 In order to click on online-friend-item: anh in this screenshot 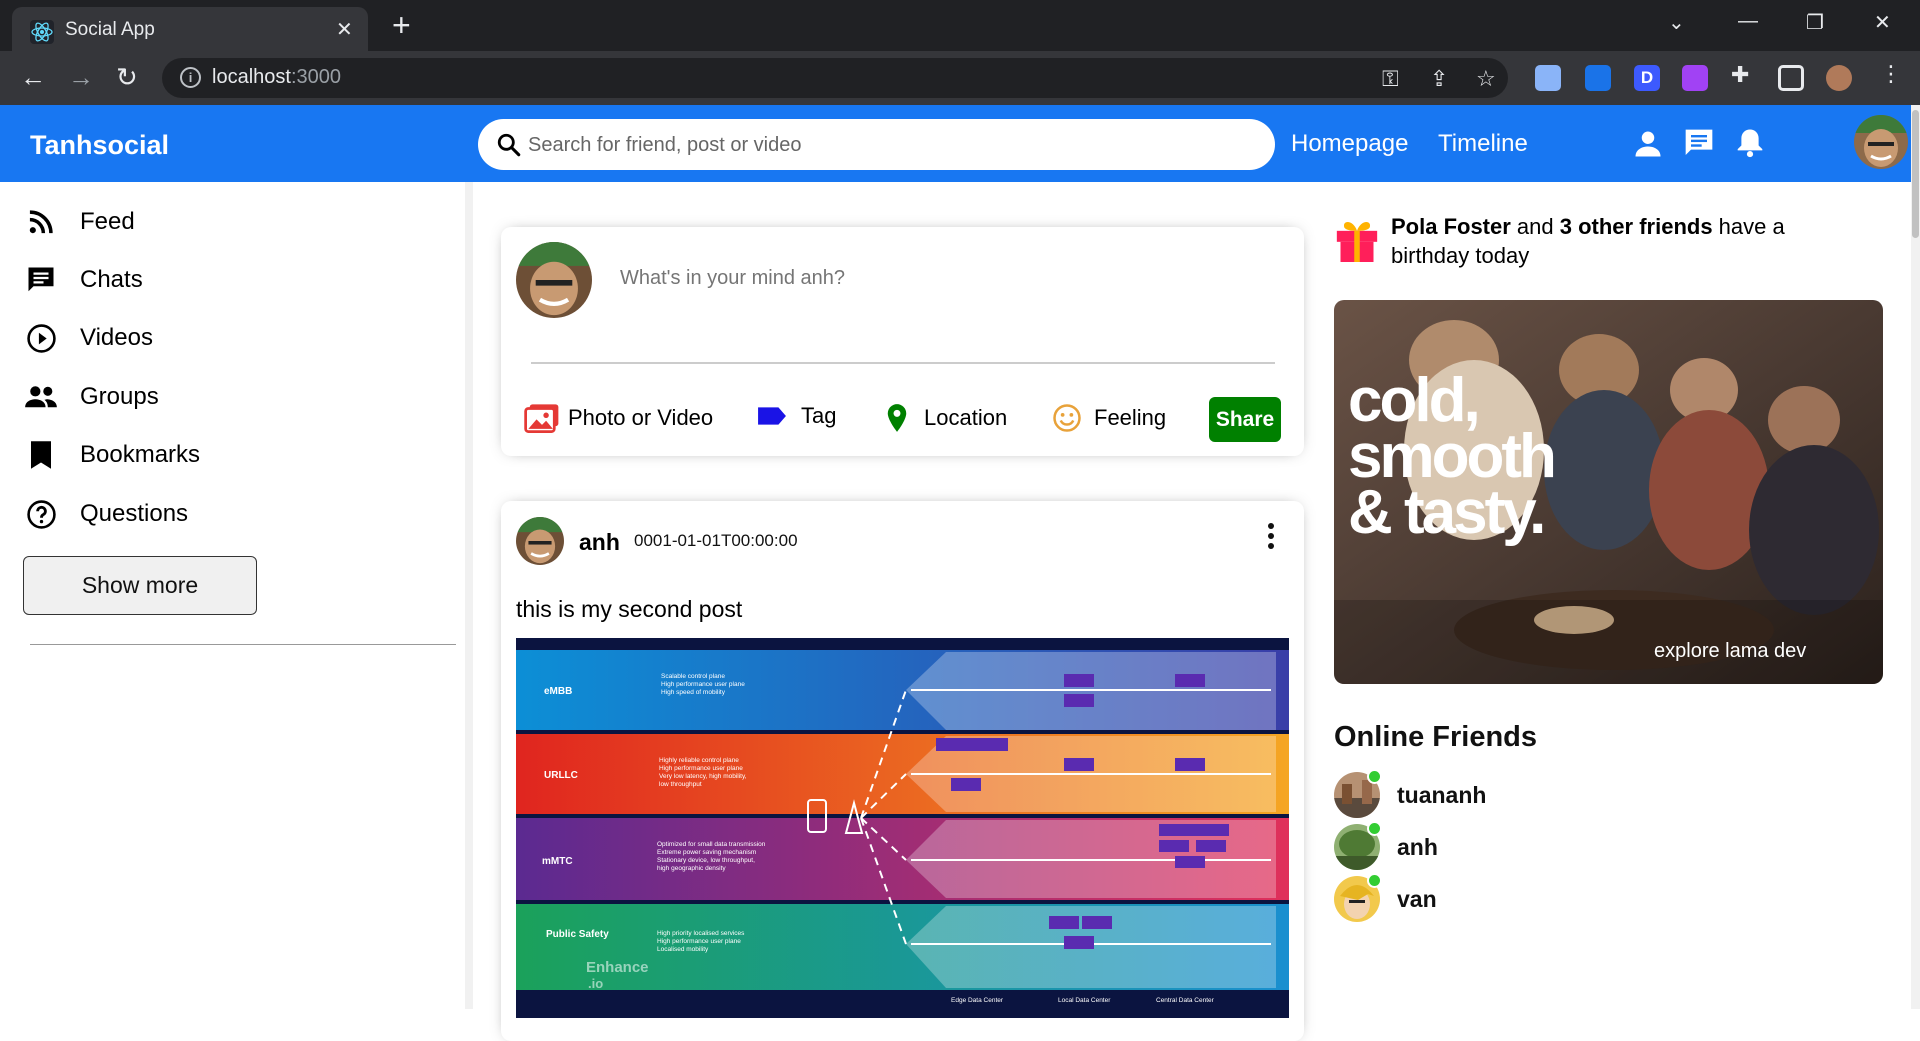, I will do `click(1386, 846)`.